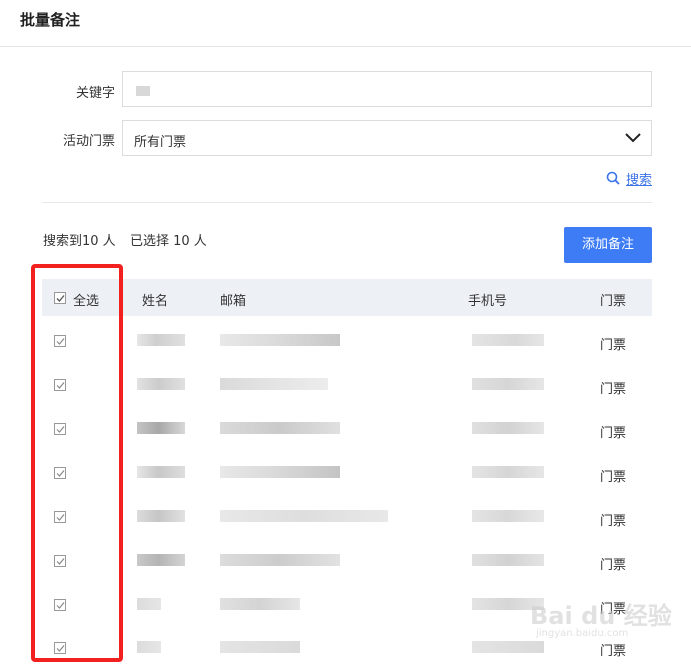 Image resolution: width=691 pixels, height=664 pixels. What do you see at coordinates (613, 178) in the screenshot?
I see `search-icon` at bounding box center [613, 178].